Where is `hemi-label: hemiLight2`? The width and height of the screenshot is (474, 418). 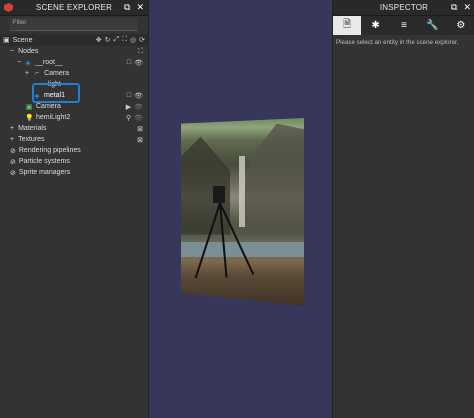 hemi-label: hemiLight2 is located at coordinates (53, 117).